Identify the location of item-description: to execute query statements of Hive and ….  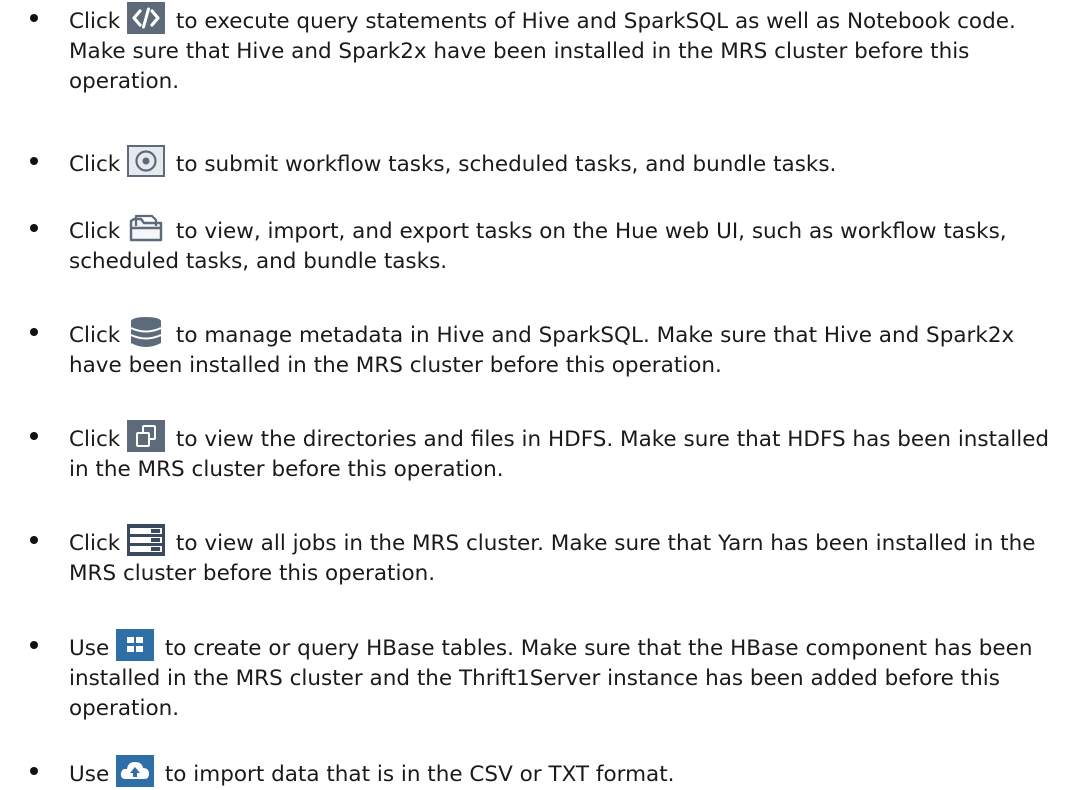
(542, 51).